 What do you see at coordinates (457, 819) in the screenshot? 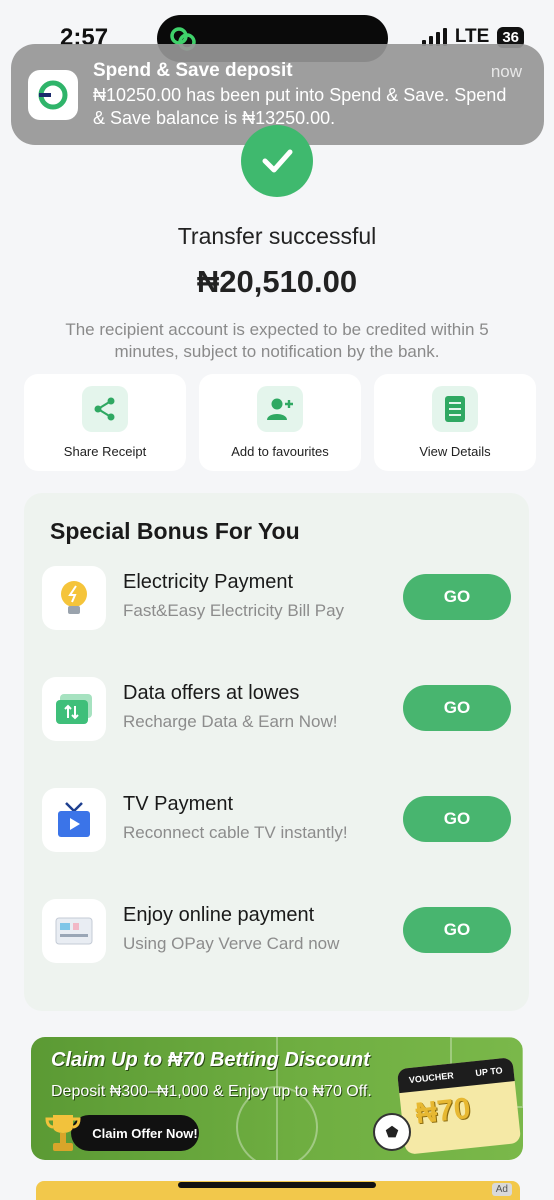
I see `tv-go-button: GO` at bounding box center [457, 819].